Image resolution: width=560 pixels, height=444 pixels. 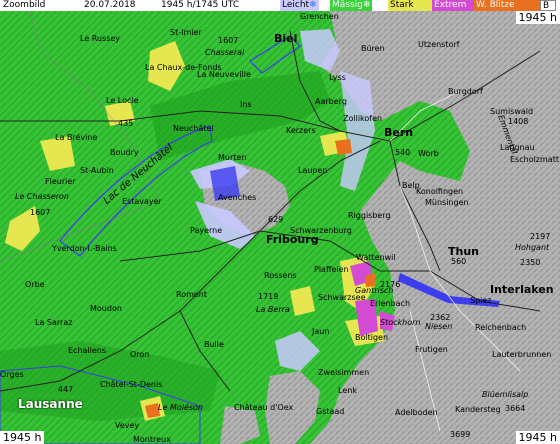 I want to click on label-grenchen: Grenchen, so click(x=319, y=16).